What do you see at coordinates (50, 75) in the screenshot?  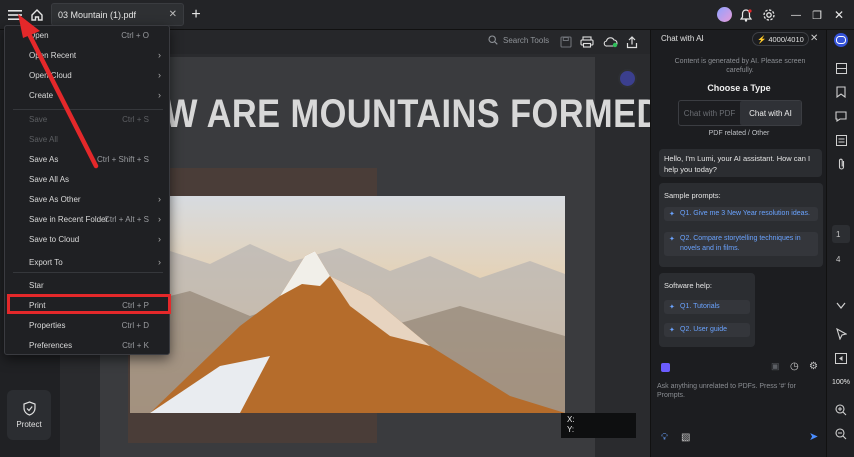 I see `menu-item-label: Open Cloud` at bounding box center [50, 75].